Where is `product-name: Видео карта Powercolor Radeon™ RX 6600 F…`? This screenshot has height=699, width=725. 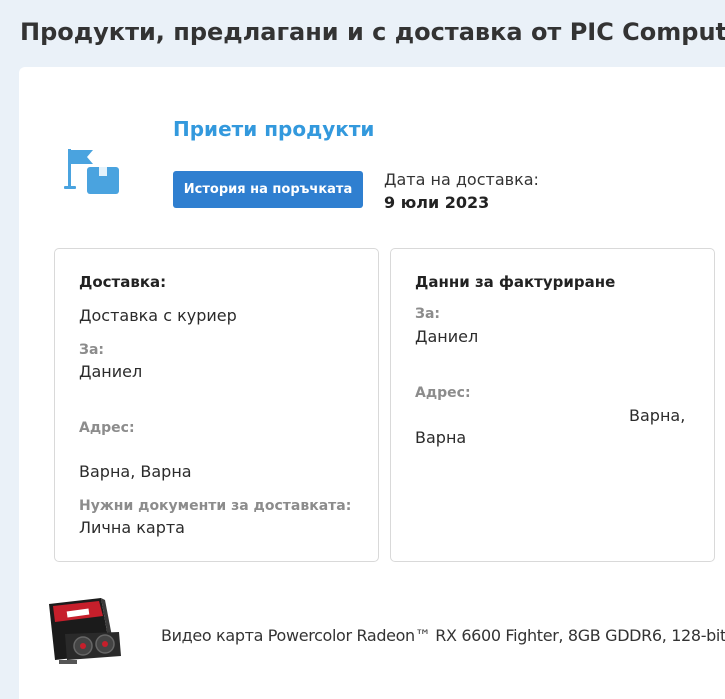
product-name: Видео карта Powercolor Radeon™ RX 6600 F… is located at coordinates (443, 635).